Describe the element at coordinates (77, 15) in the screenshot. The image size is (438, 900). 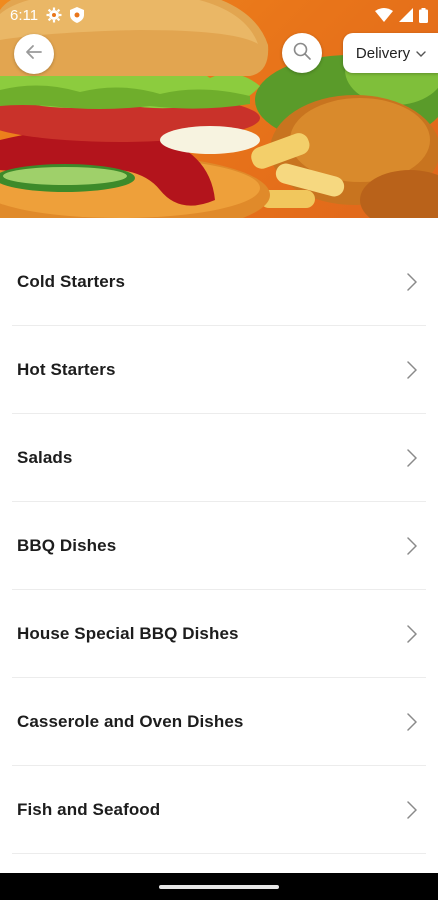
I see `shield-icon` at that location.